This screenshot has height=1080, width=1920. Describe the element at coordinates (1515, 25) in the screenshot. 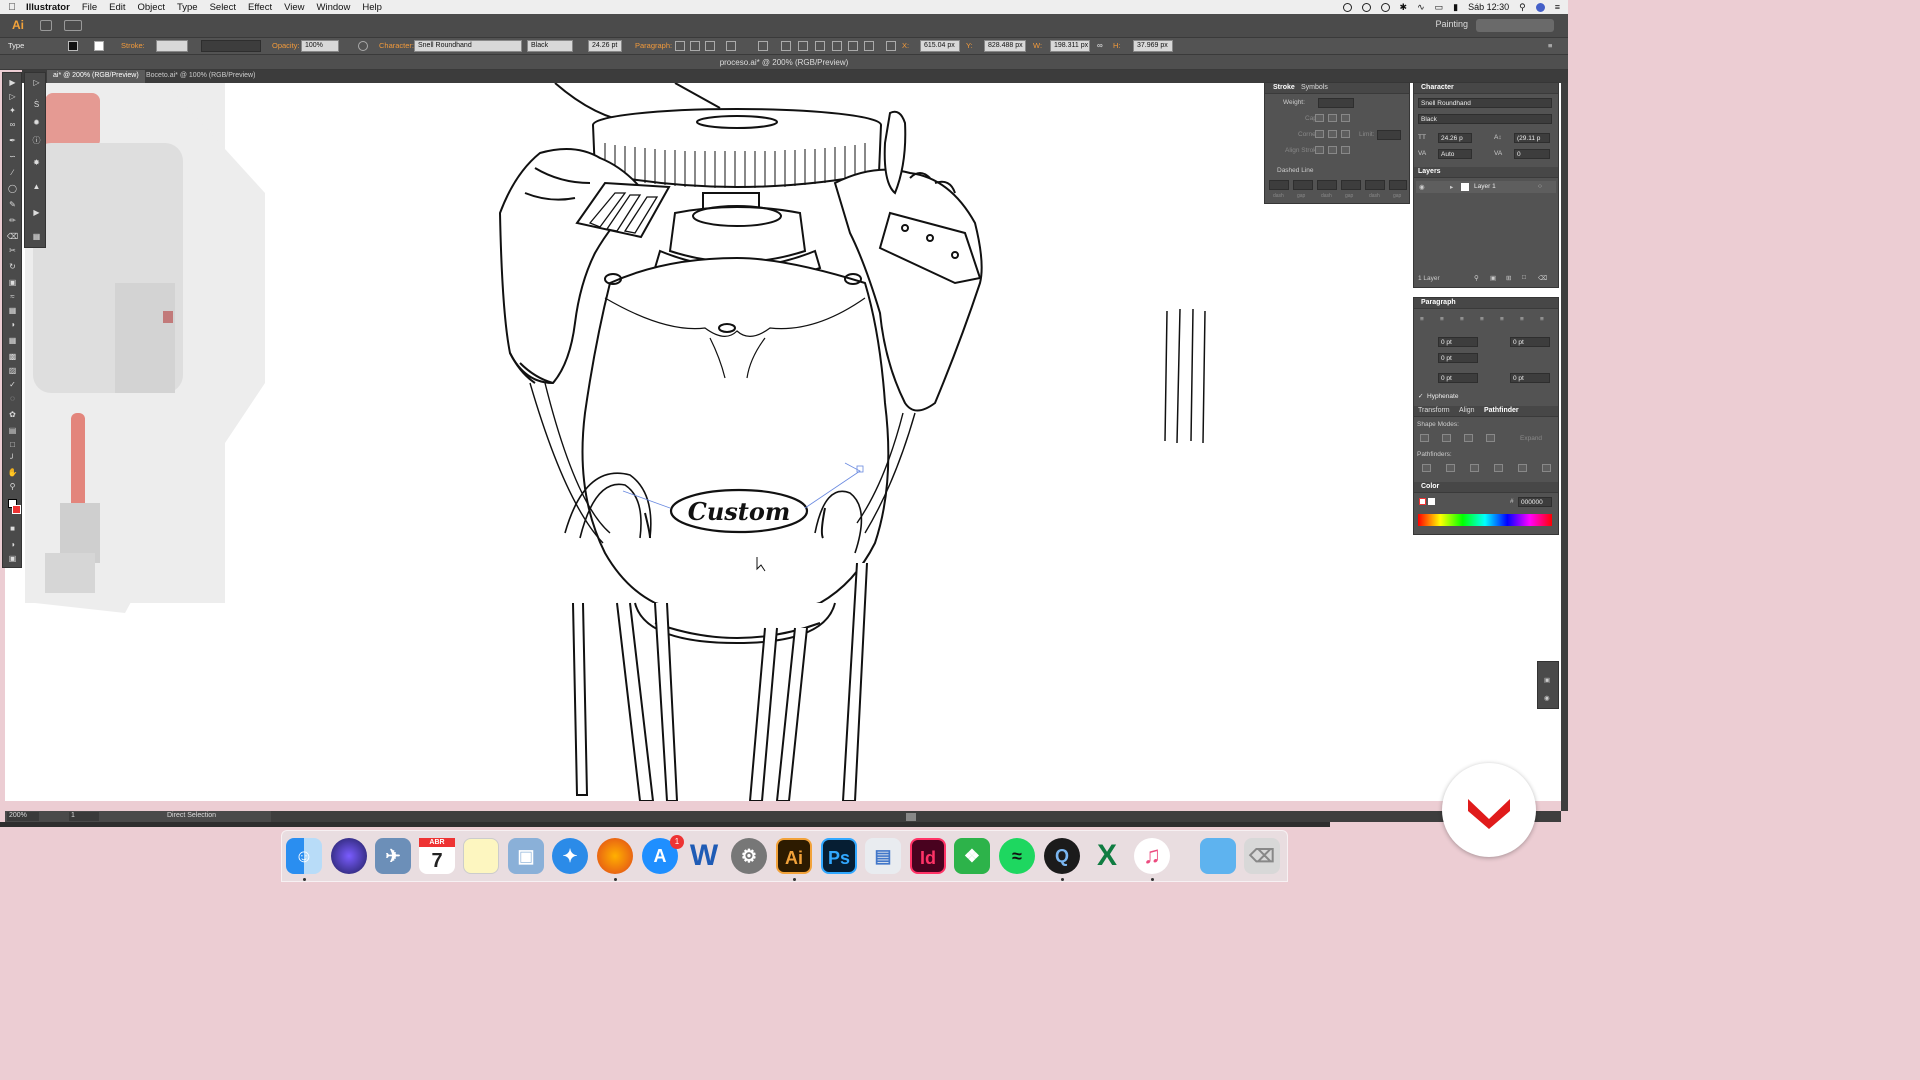

I see `help-search-input` at that location.